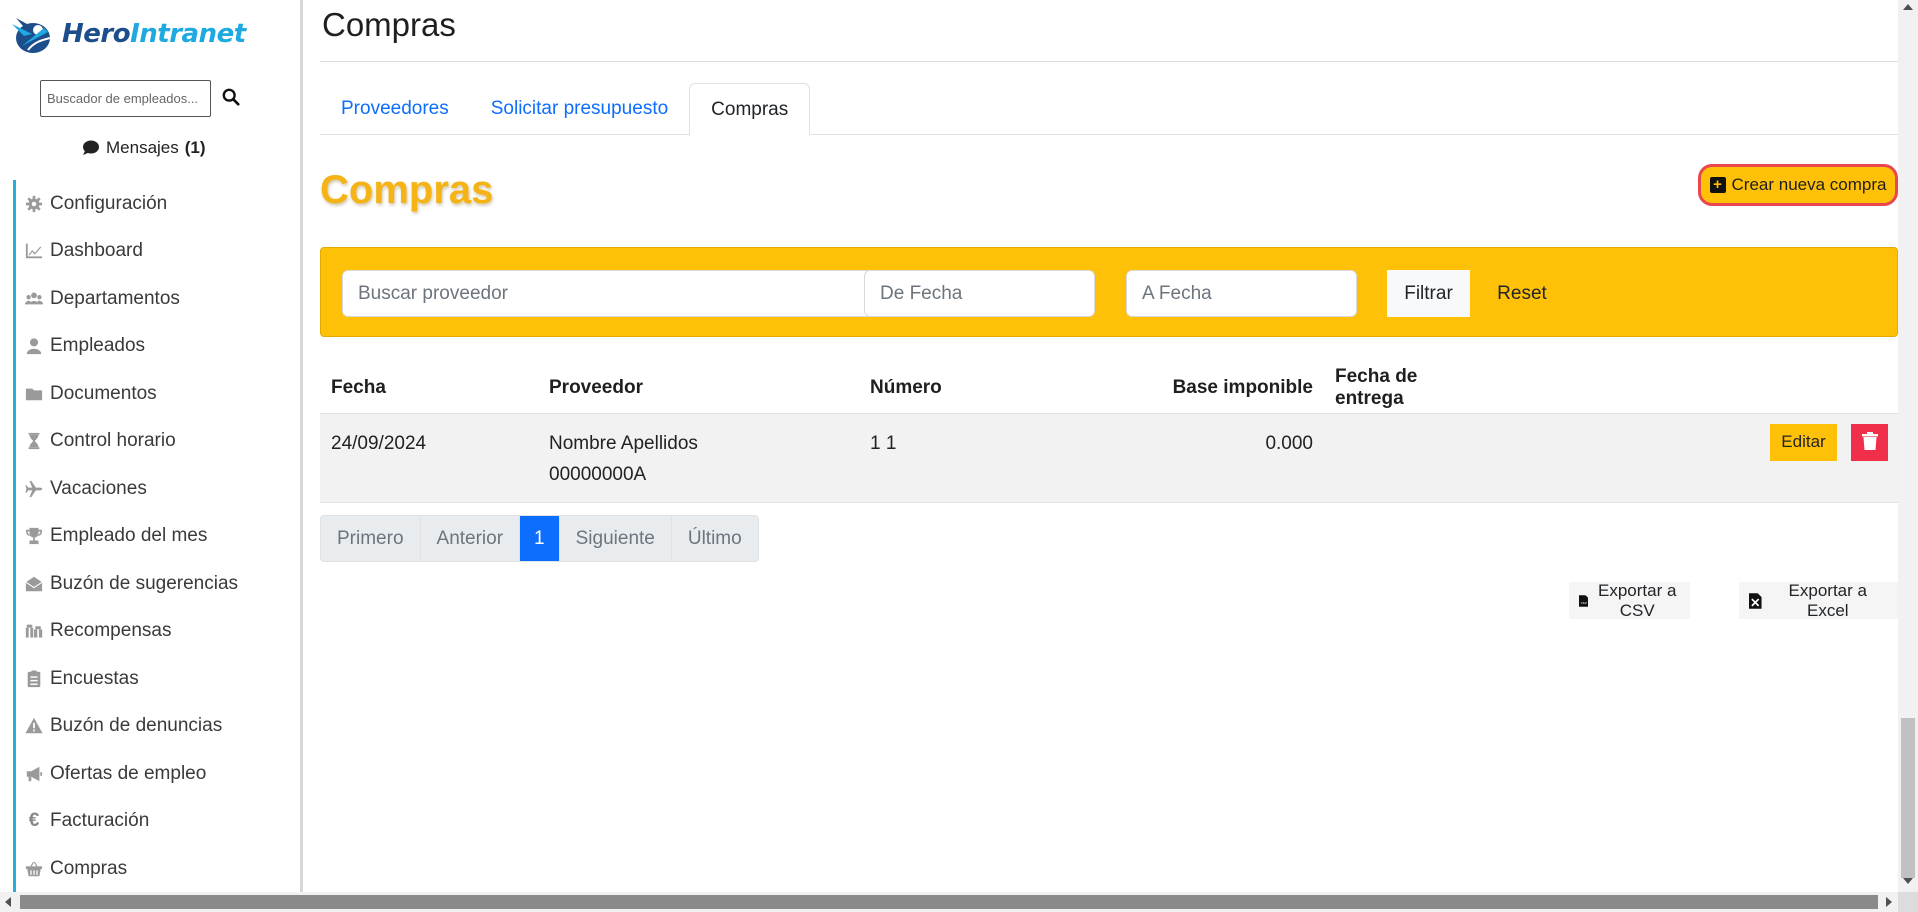 This screenshot has width=1918, height=912. Describe the element at coordinates (1809, 184) in the screenshot. I see `create-purchase-label: Crear nueva compra` at that location.